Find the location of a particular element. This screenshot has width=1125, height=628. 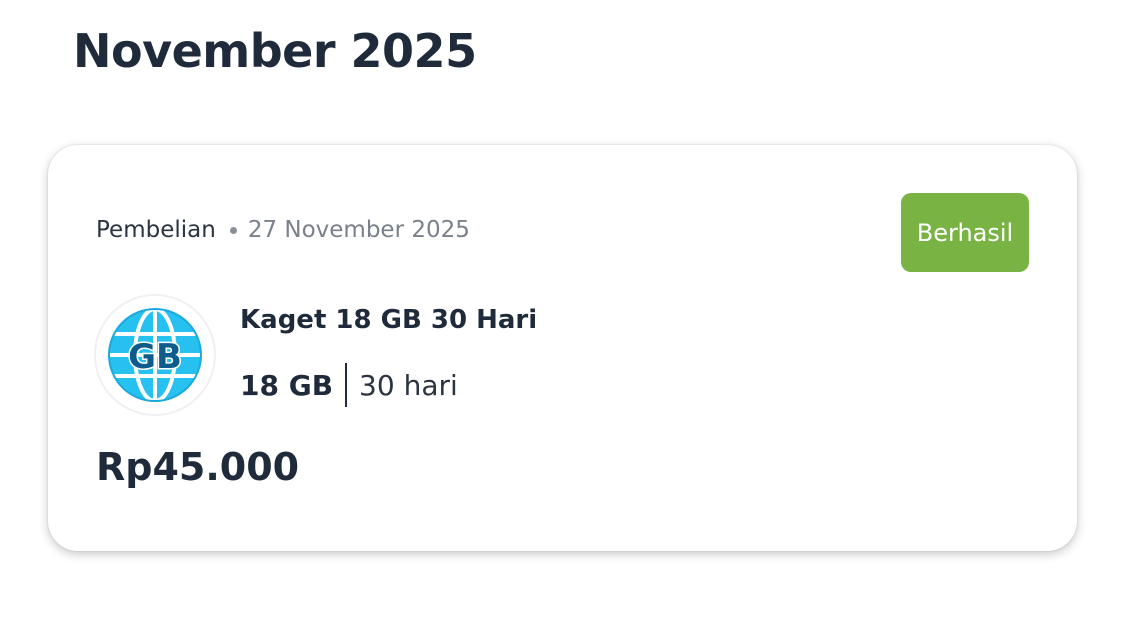

separator-dot is located at coordinates (233, 230).